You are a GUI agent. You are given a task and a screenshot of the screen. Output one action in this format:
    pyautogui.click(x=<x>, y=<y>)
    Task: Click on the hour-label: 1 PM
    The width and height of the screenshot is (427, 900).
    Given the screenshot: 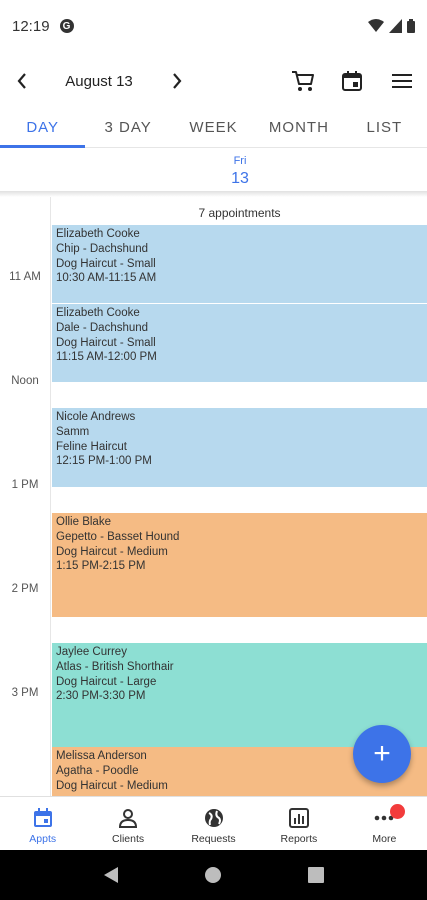 What is the action you would take?
    pyautogui.click(x=25, y=485)
    